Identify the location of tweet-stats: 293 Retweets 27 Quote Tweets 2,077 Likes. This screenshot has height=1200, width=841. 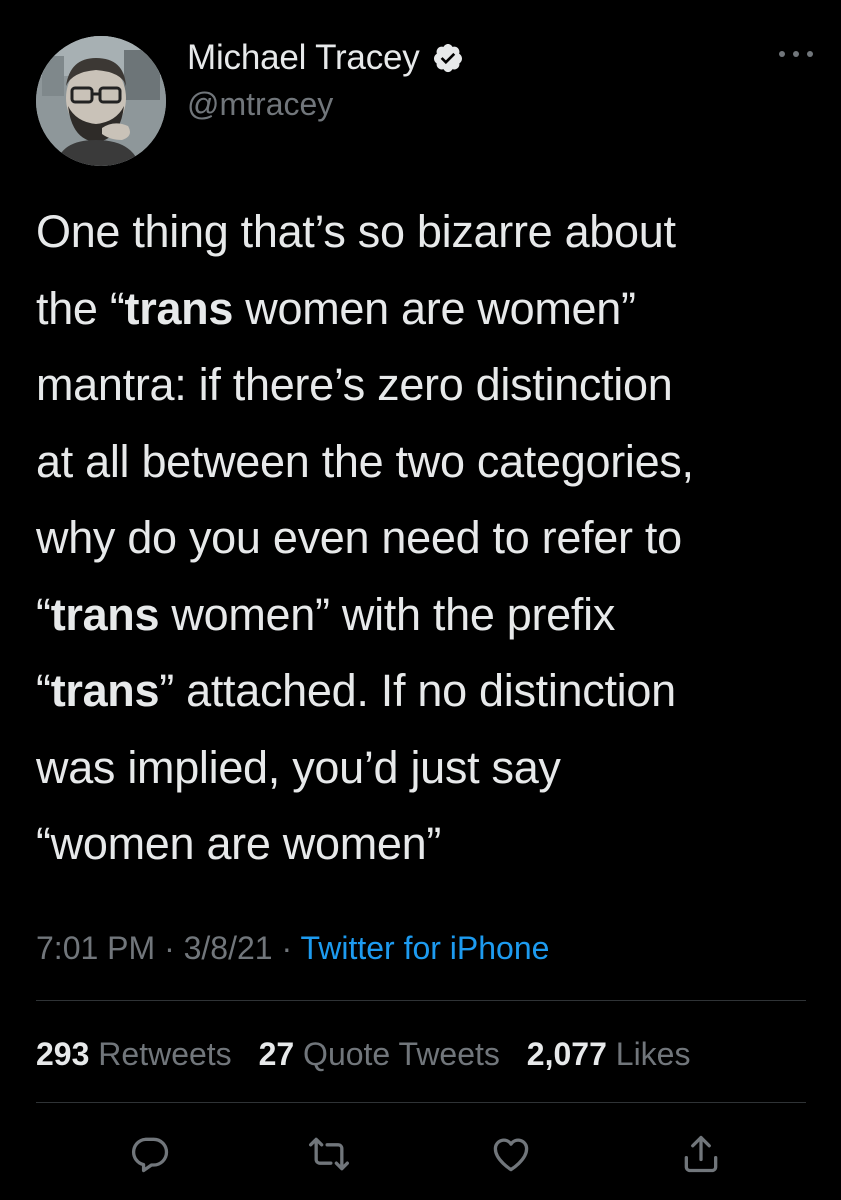
(372, 1054).